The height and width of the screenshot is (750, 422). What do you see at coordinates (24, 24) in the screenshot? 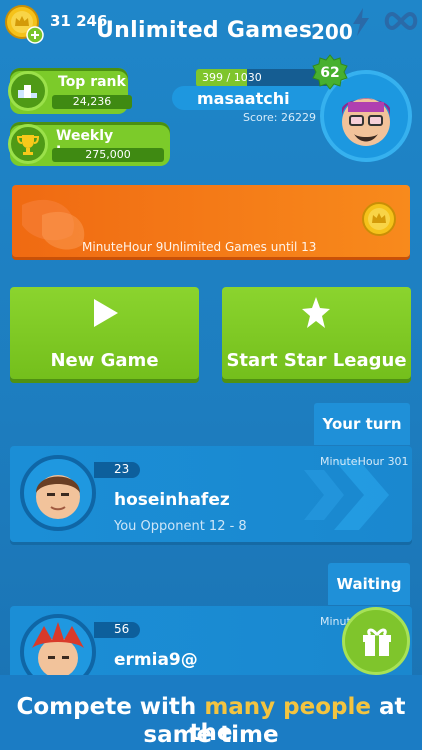
I see `coin-add-icon` at bounding box center [24, 24].